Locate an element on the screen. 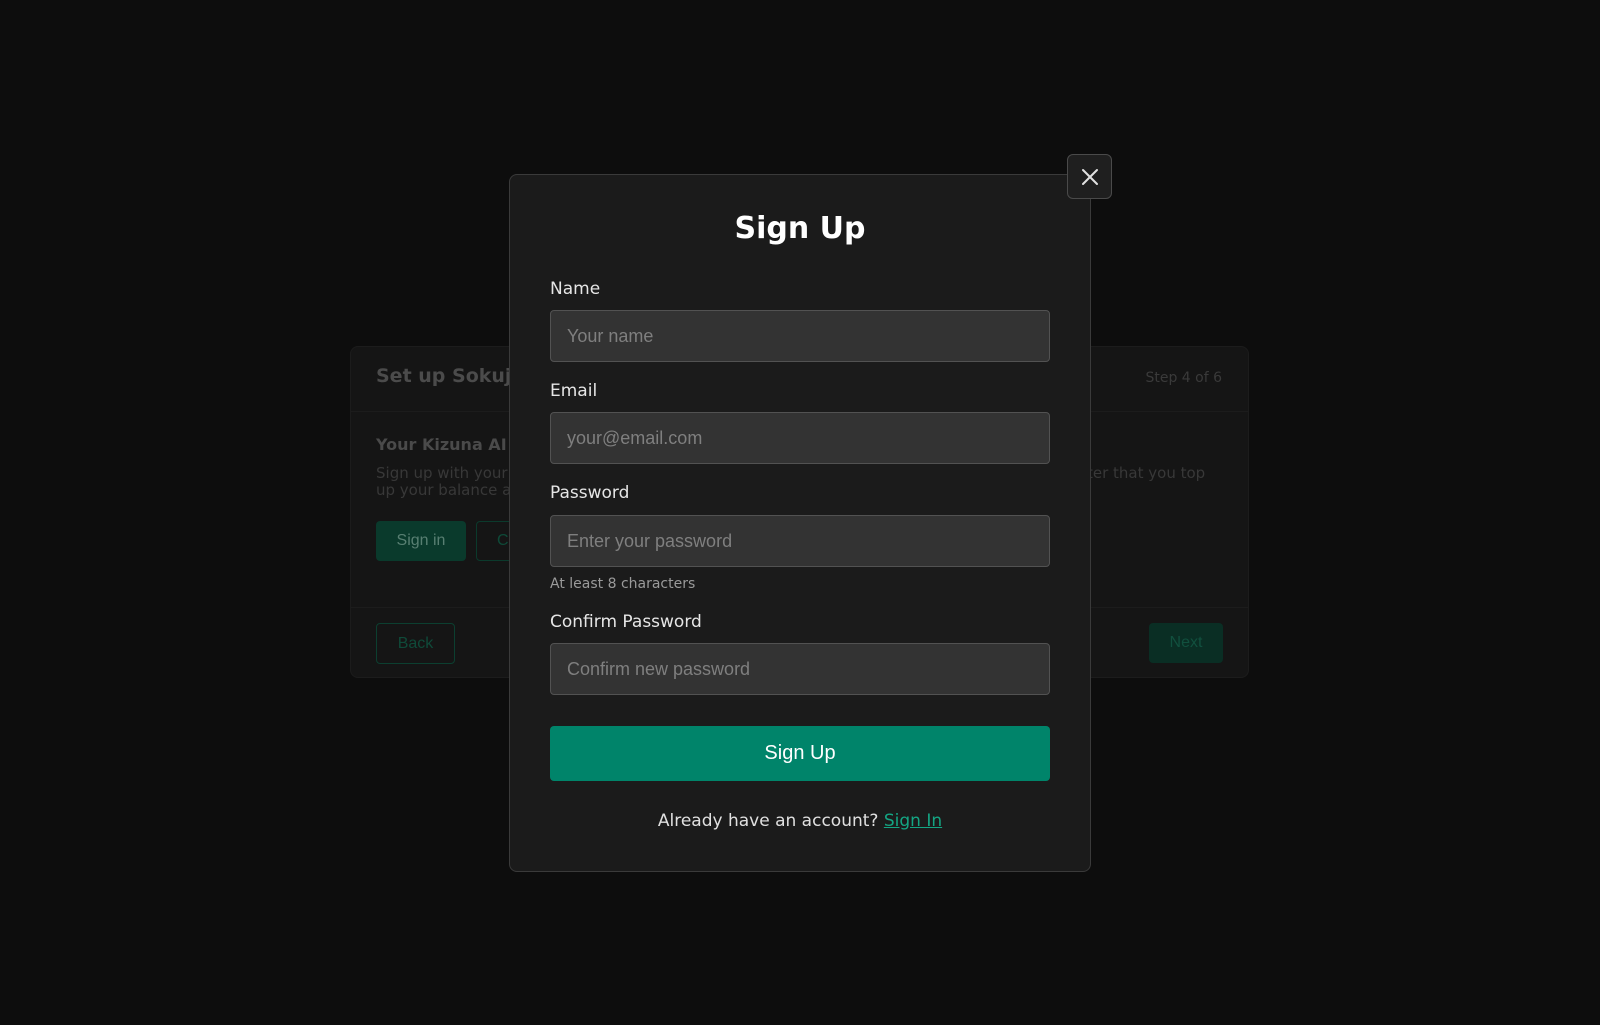 The height and width of the screenshot is (1025, 1600). close-modal-button is located at coordinates (1089, 176).